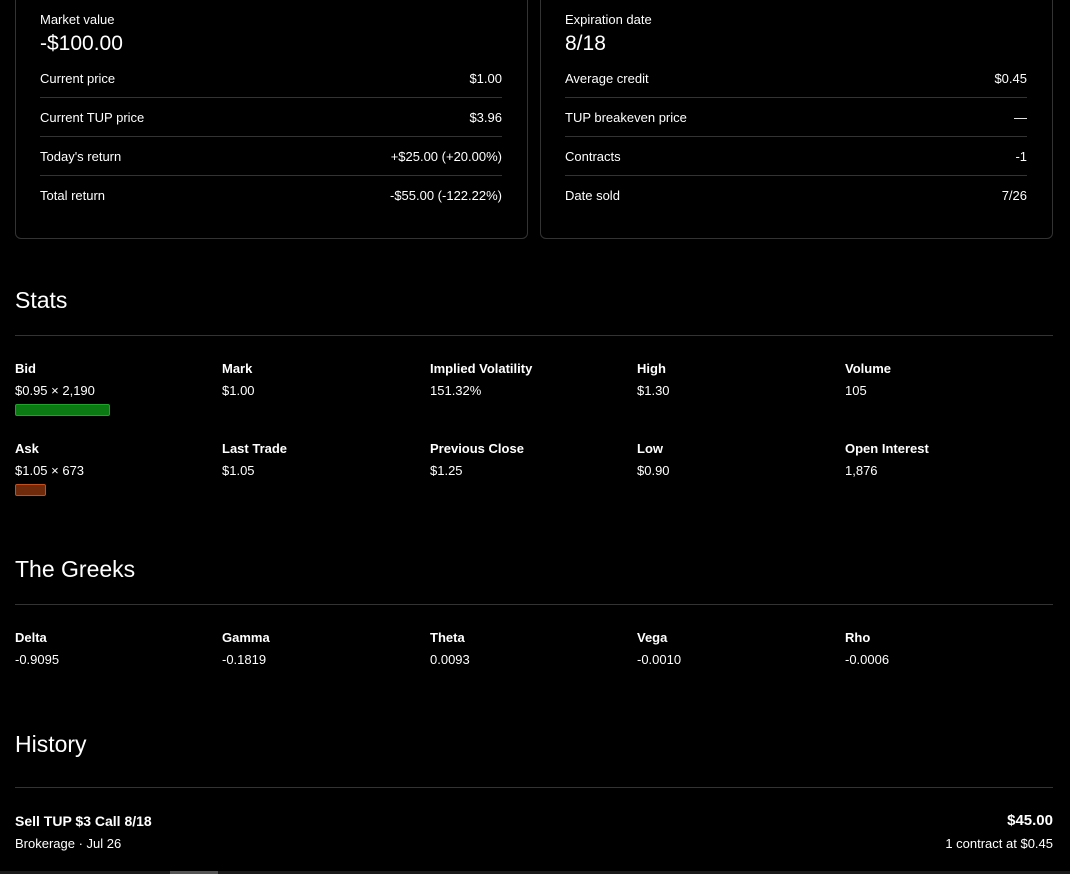 The image size is (1070, 874). Describe the element at coordinates (659, 659) in the screenshot. I see `greek-value: -0.0010` at that location.